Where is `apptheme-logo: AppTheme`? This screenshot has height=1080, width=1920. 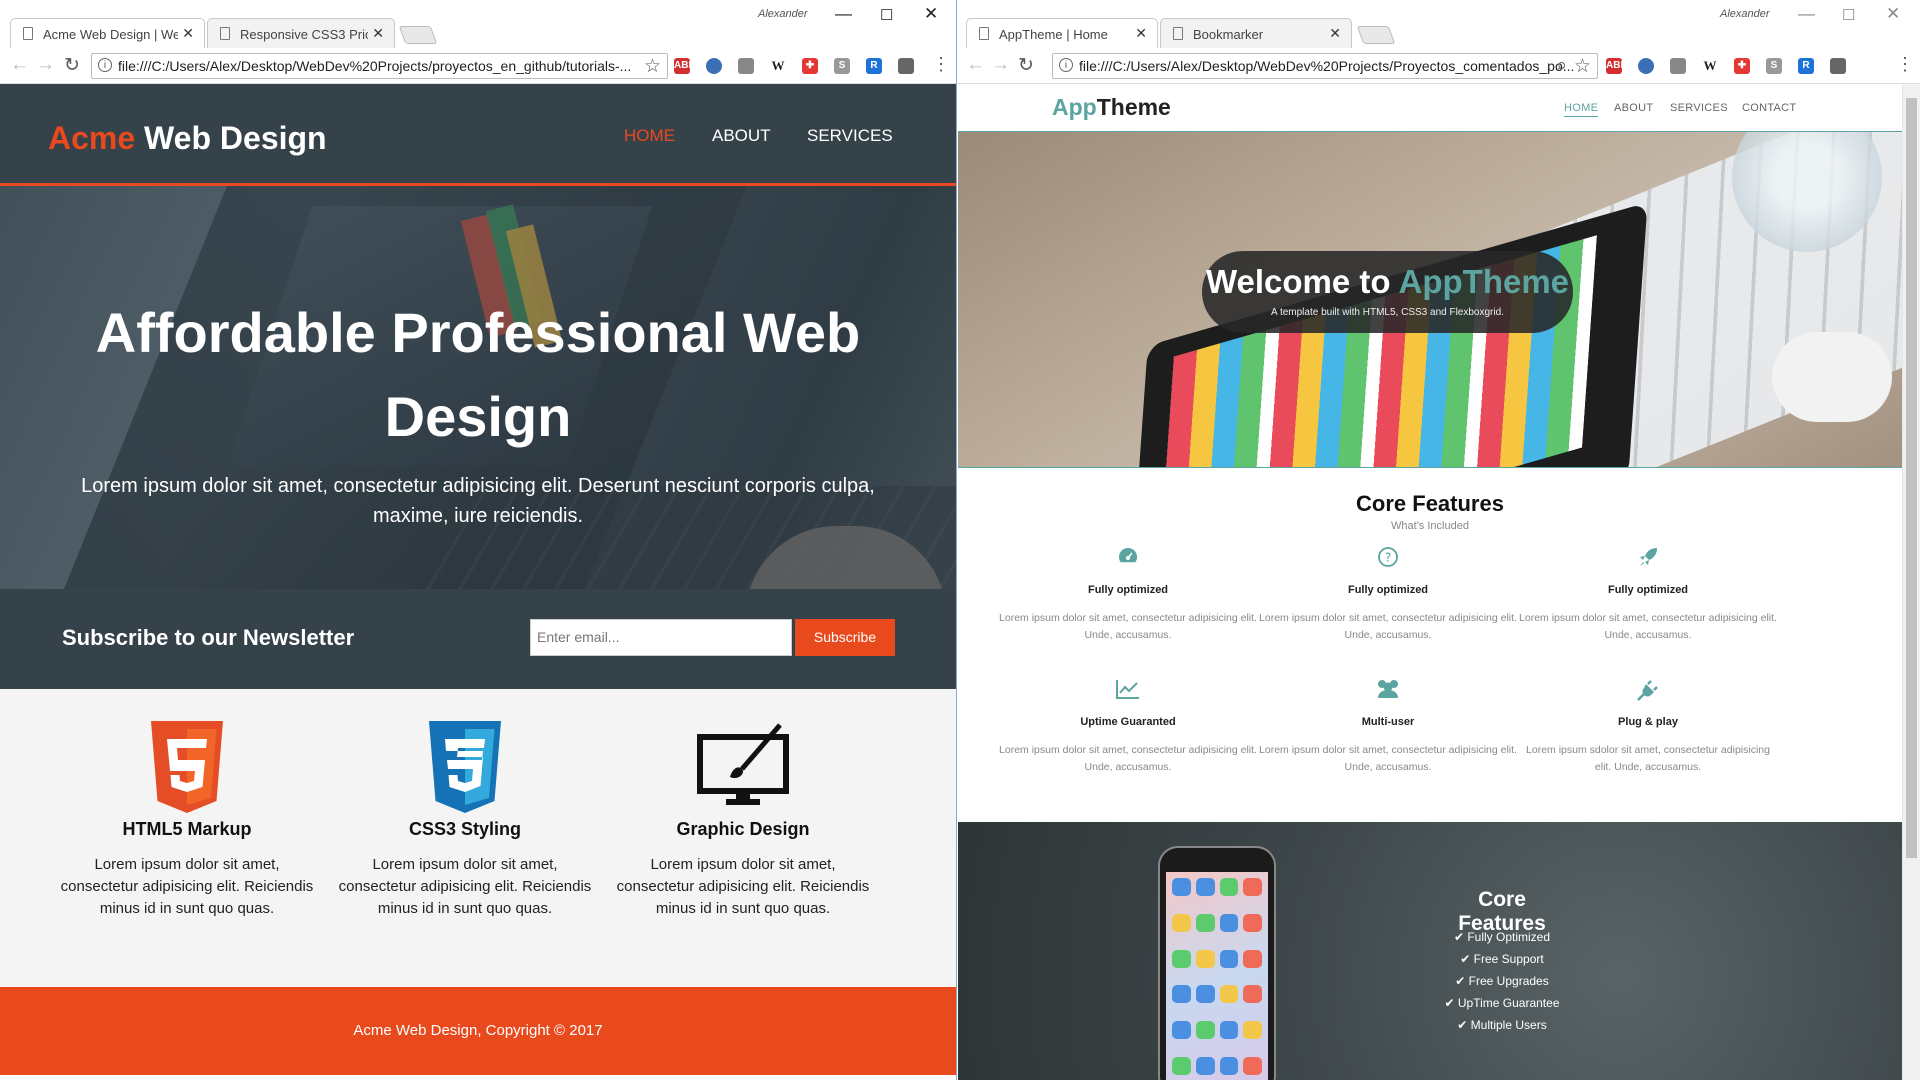 apptheme-logo: AppTheme is located at coordinates (1111, 107).